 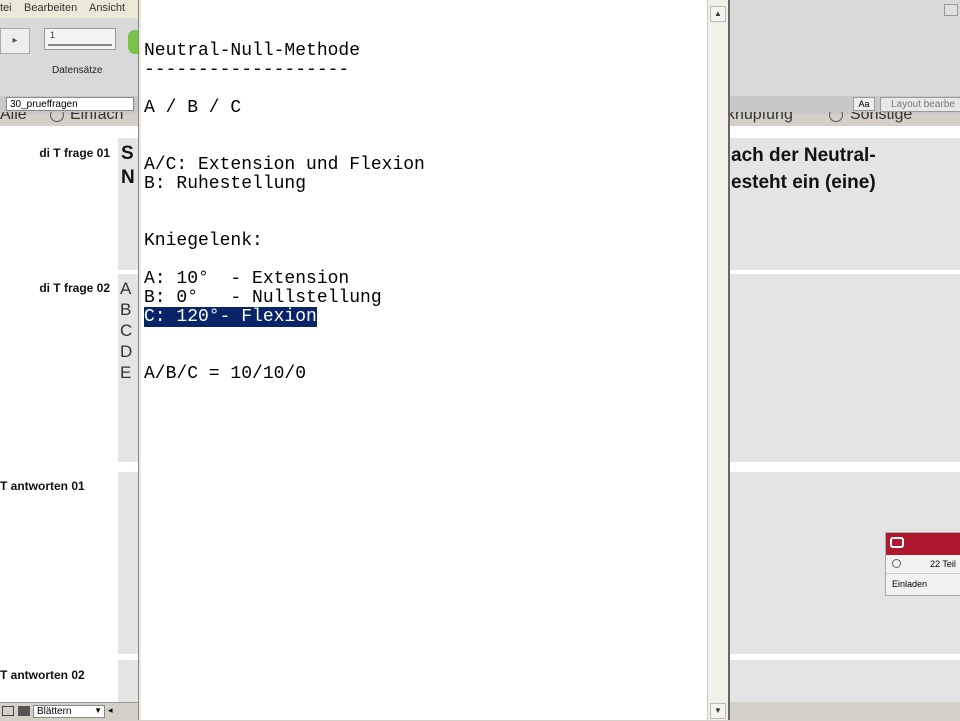 What do you see at coordinates (71, 57) in the screenshot?
I see `record-toolbar: ▸ 1 Datensätze` at bounding box center [71, 57].